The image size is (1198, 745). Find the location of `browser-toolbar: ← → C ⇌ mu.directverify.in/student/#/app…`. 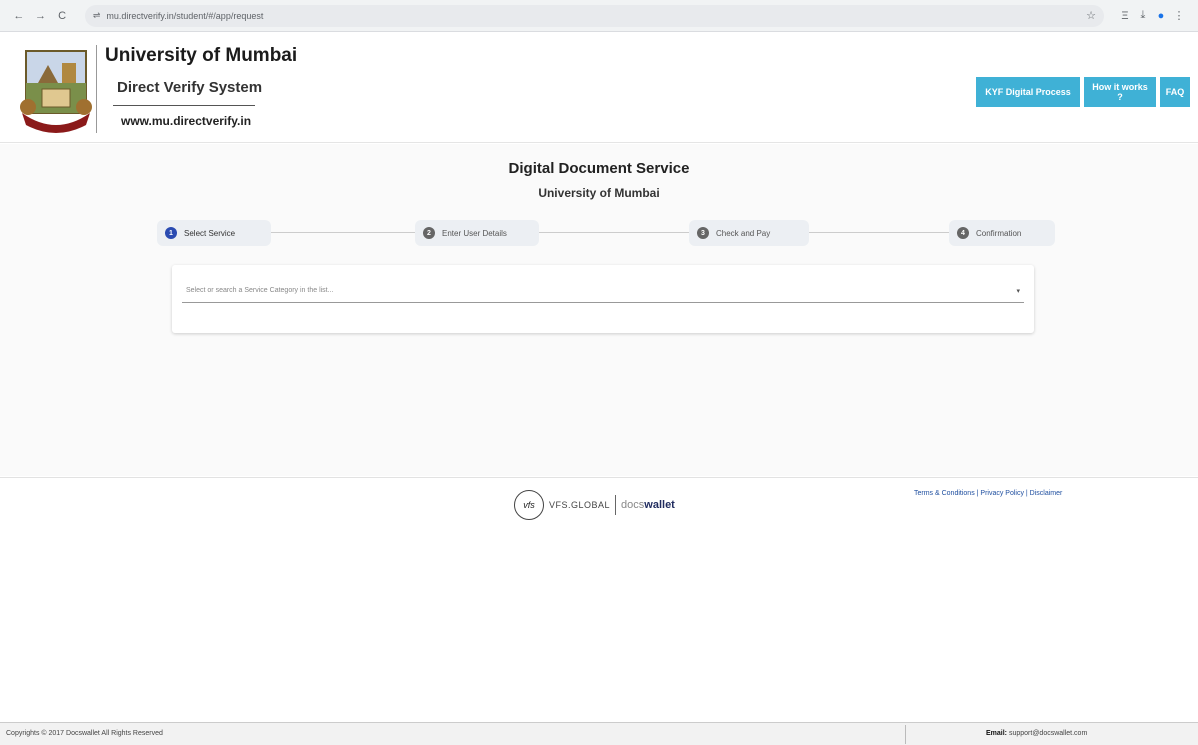

browser-toolbar: ← → C ⇌ mu.directverify.in/student/#/app… is located at coordinates (599, 16).